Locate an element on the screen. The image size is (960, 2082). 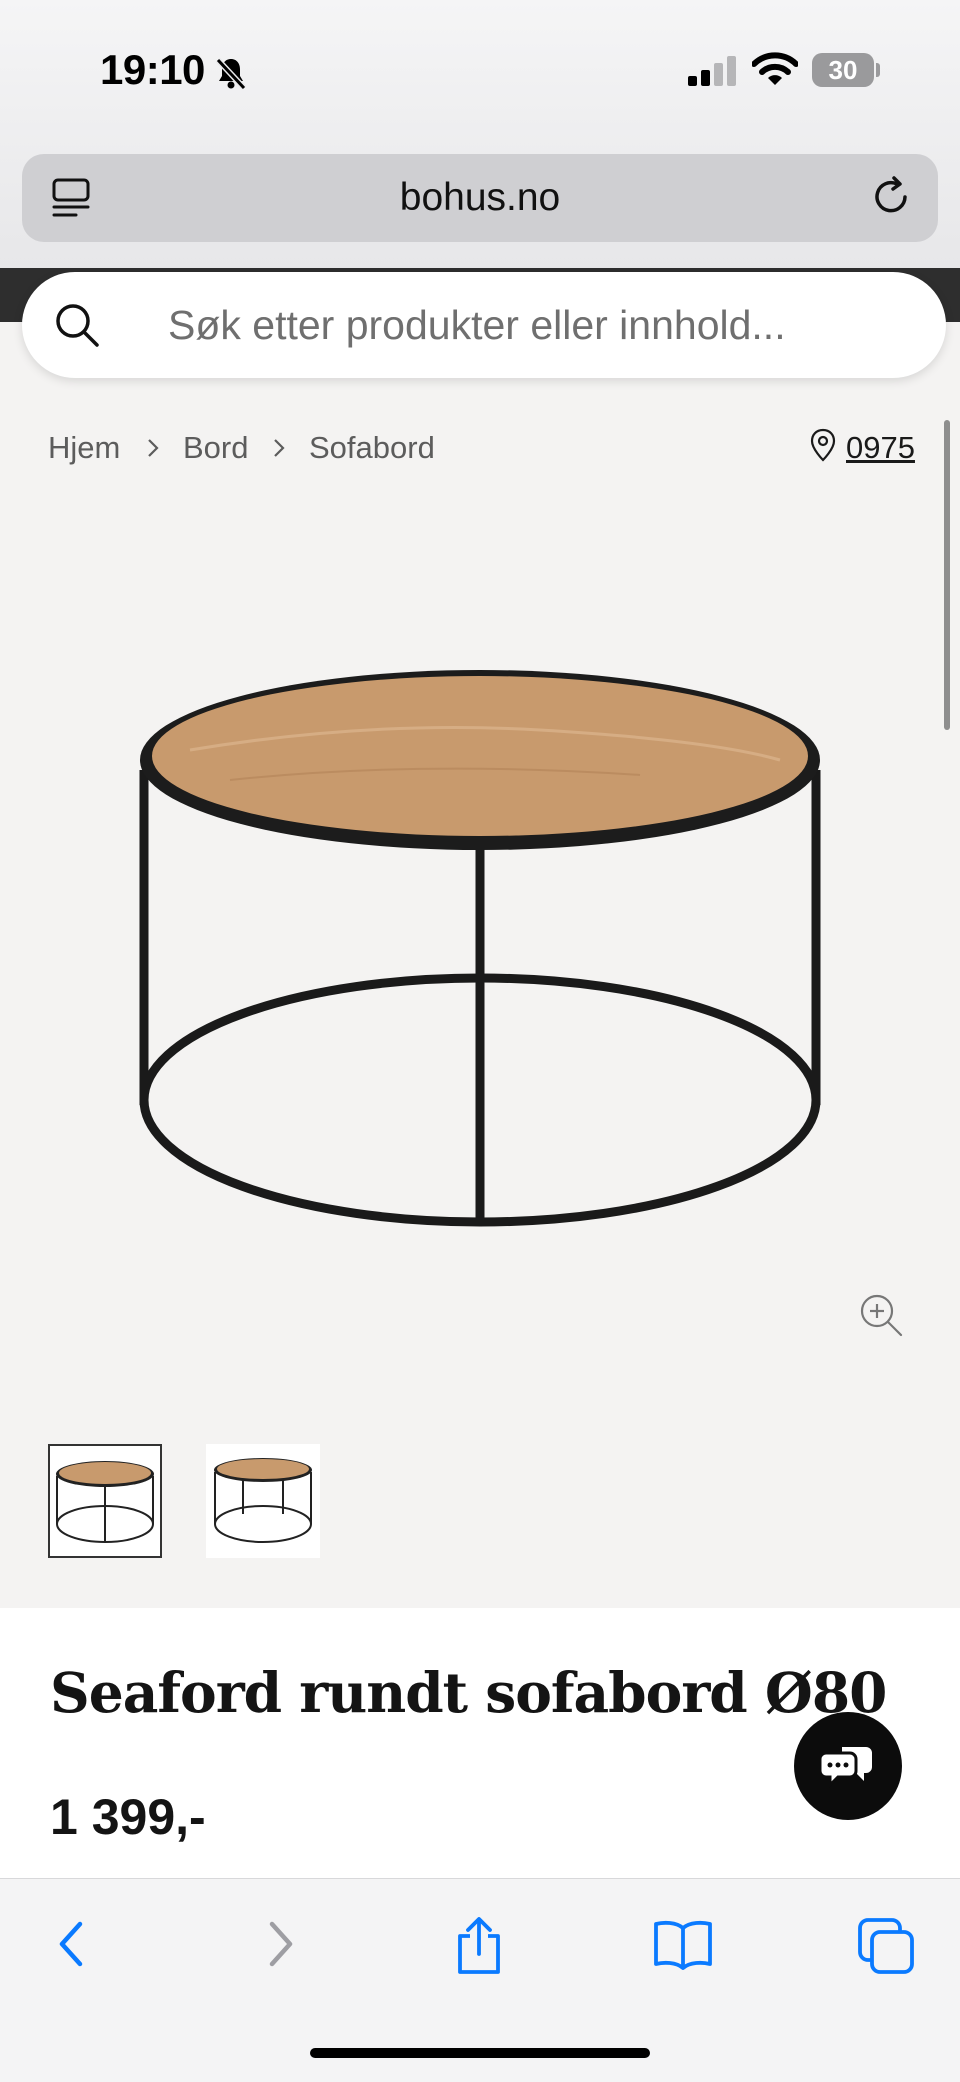
breadcrumb-home: Hjem is located at coordinates (84, 448).